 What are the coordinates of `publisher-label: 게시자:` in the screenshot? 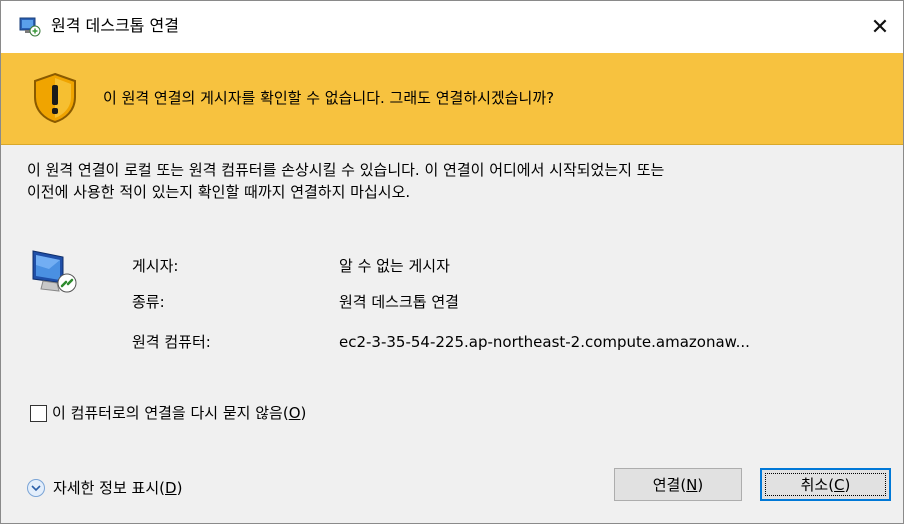 It's located at (155, 266).